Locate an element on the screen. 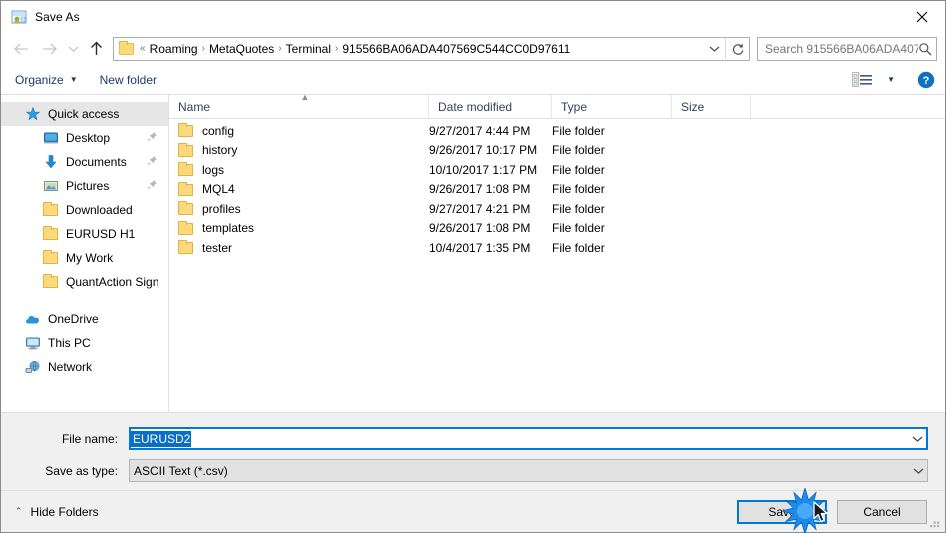 The image size is (946, 533). search-icon is located at coordinates (925, 48).